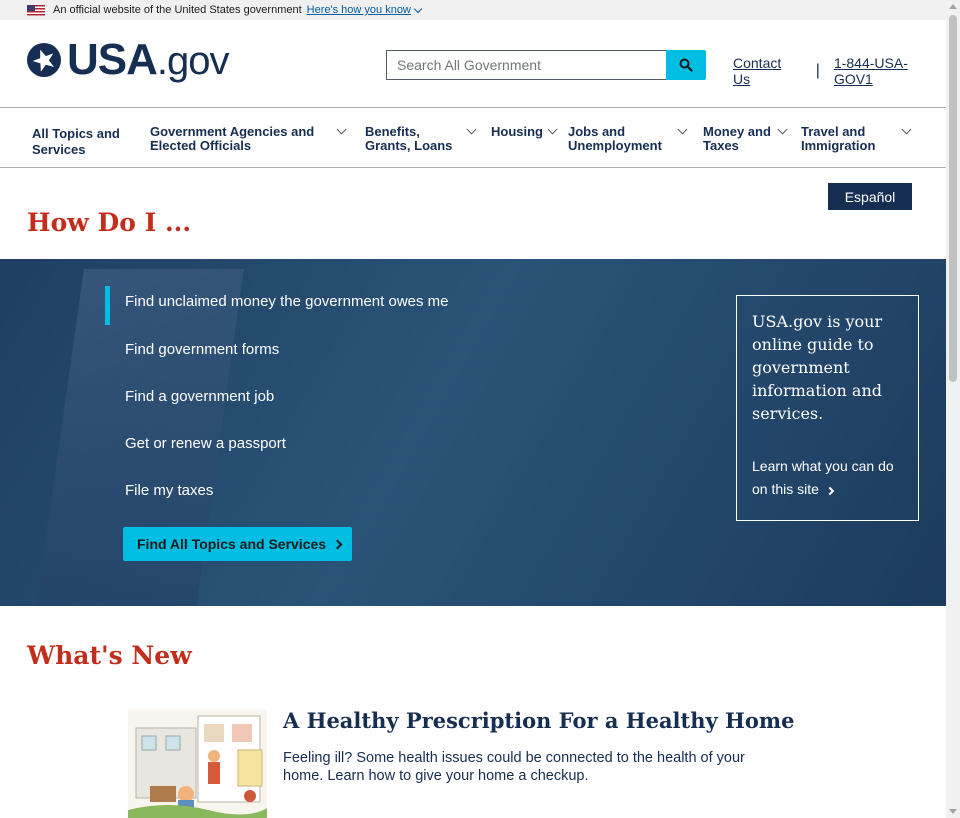 Image resolution: width=960 pixels, height=818 pixels. I want to click on hero-link-government-job: Find a government job, so click(199, 396).